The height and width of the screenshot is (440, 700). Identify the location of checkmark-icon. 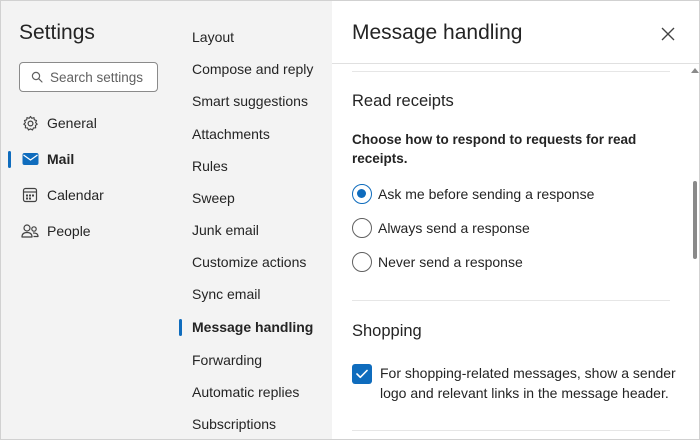
(362, 374).